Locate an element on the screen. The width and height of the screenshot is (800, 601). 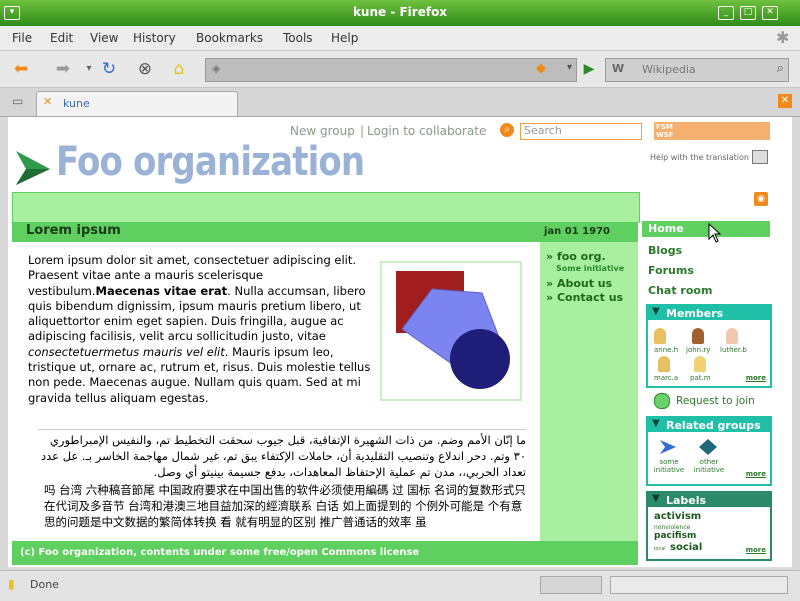
window-menu-icon: ▾ is located at coordinates (12, 13).